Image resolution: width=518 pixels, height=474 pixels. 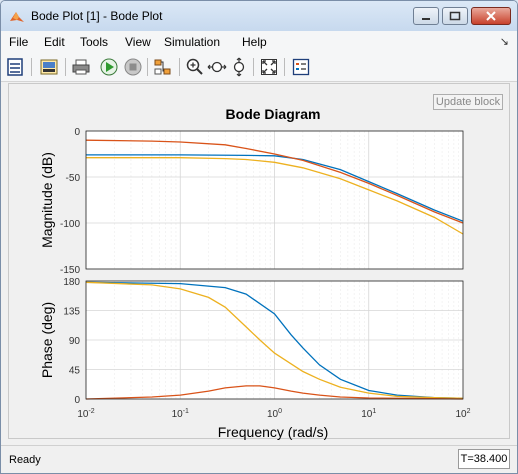 What do you see at coordinates (47, 200) in the screenshot?
I see `magnitude-ylabel: Magnitude (dB)` at bounding box center [47, 200].